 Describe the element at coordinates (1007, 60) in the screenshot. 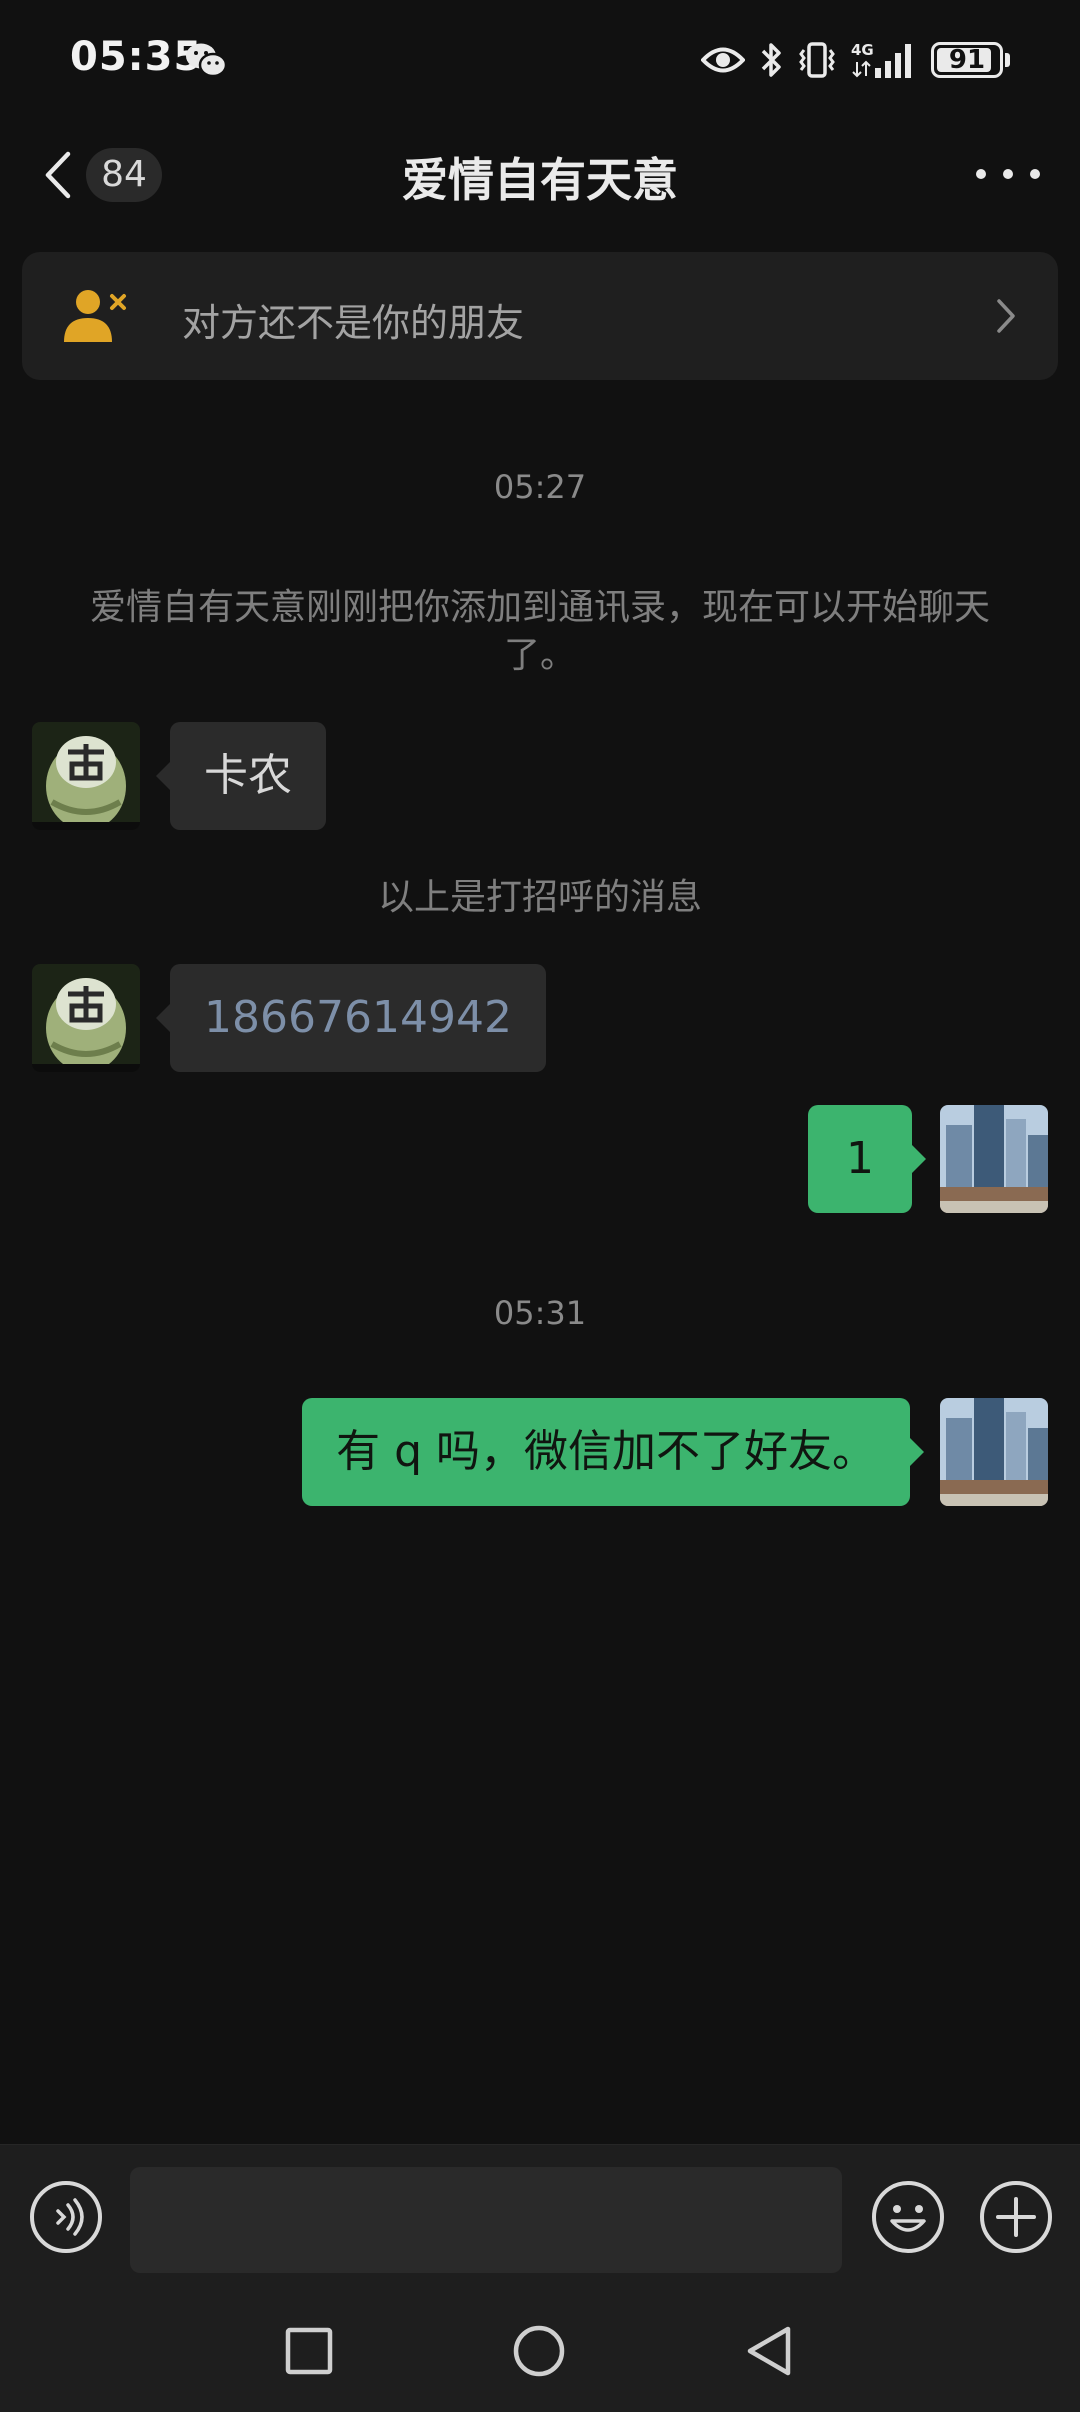

I see `battery-tip` at that location.